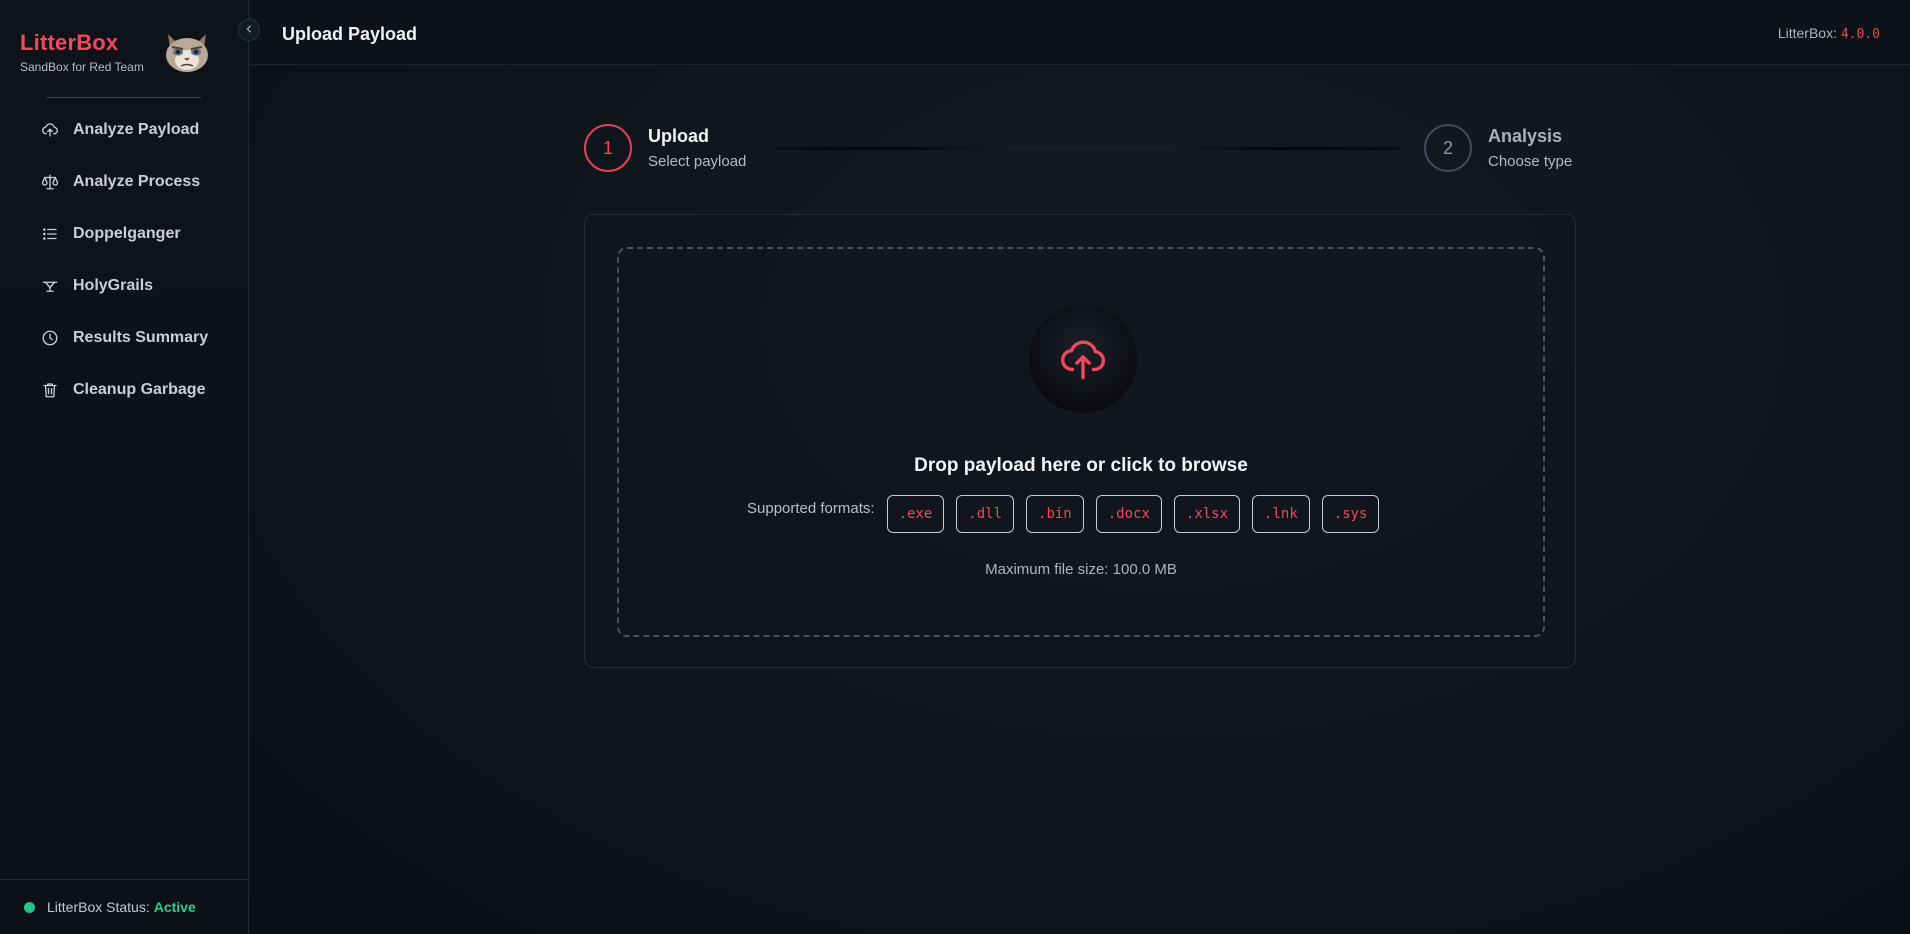 The height and width of the screenshot is (934, 1910). Describe the element at coordinates (1448, 148) in the screenshot. I see `step-number: 2` at that location.